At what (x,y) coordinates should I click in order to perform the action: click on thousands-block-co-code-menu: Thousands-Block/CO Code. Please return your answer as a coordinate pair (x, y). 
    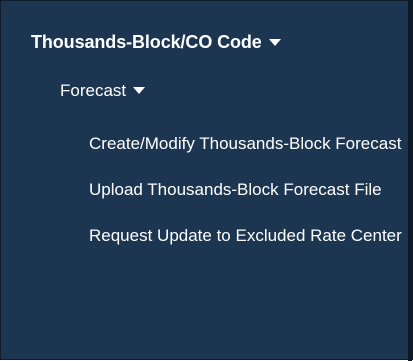
    Looking at the image, I should click on (156, 42).